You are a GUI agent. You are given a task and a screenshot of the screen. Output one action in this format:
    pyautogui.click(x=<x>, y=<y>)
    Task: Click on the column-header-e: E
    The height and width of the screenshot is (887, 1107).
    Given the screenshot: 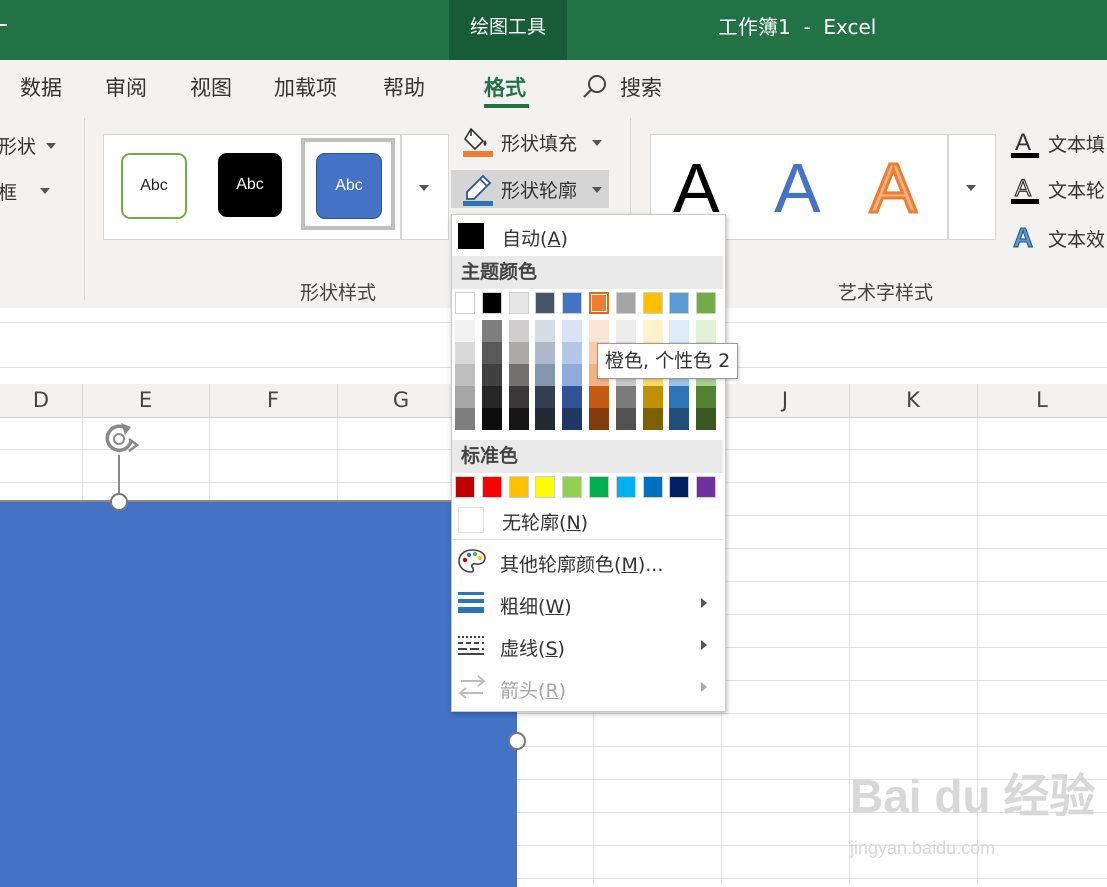 What is the action you would take?
    pyautogui.click(x=146, y=400)
    